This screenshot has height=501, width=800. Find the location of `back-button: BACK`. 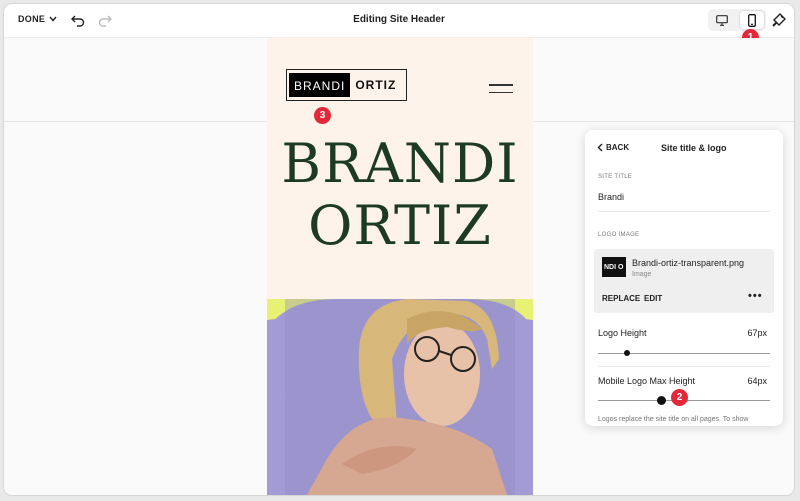

back-button: BACK is located at coordinates (613, 147).